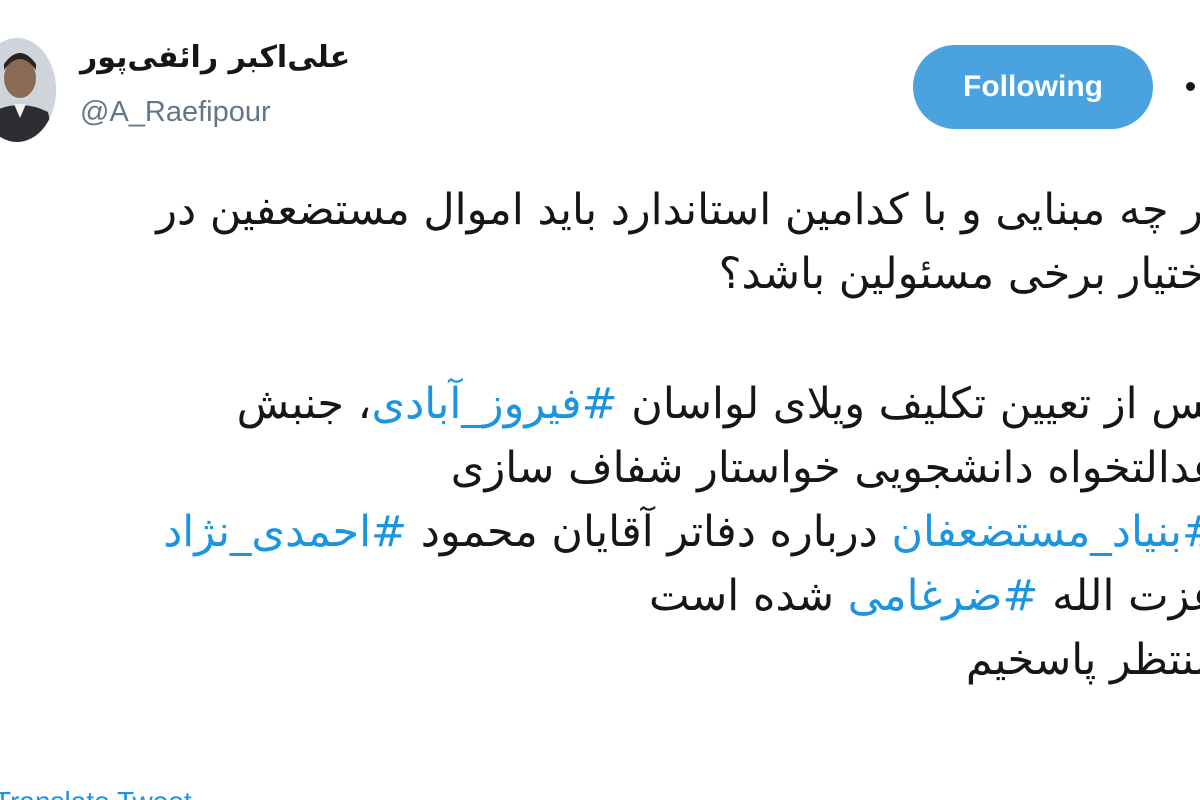 Image resolution: width=1200 pixels, height=800 pixels. I want to click on tweet-text-segment: ، جنبش, so click(304, 404).